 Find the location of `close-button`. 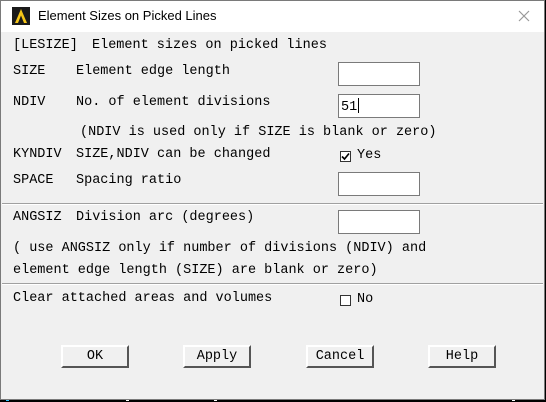

close-button is located at coordinates (524, 16).